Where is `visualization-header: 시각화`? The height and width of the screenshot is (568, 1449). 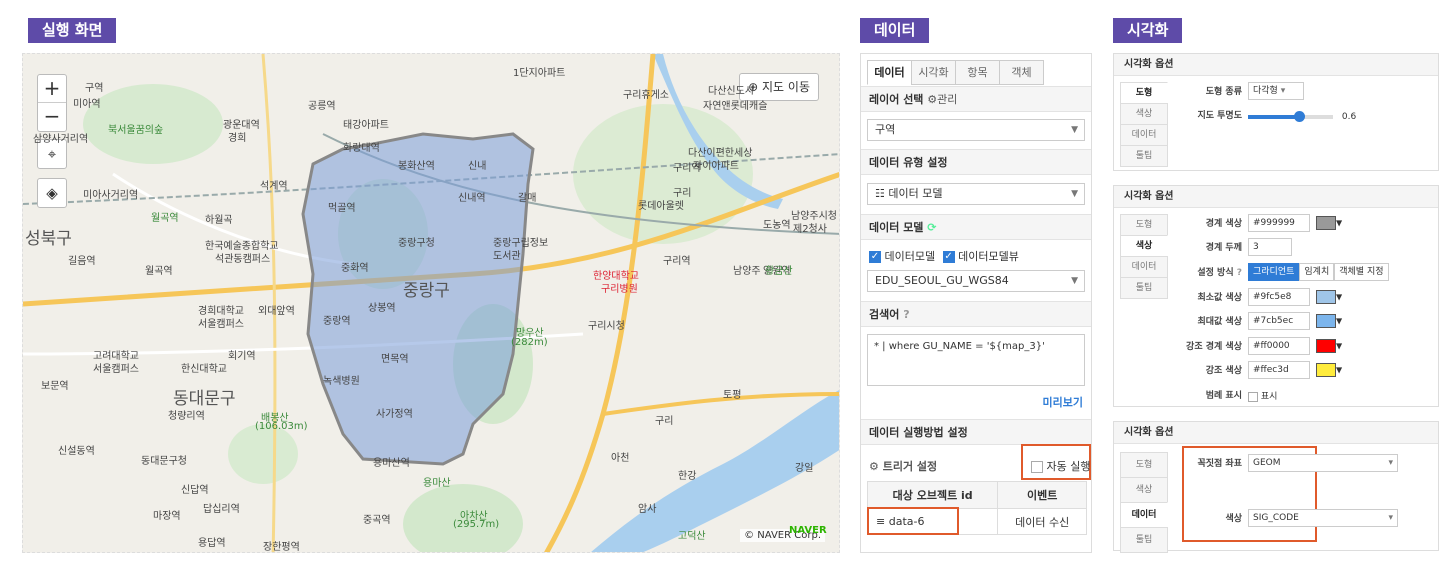 visualization-header: 시각화 is located at coordinates (1148, 30).